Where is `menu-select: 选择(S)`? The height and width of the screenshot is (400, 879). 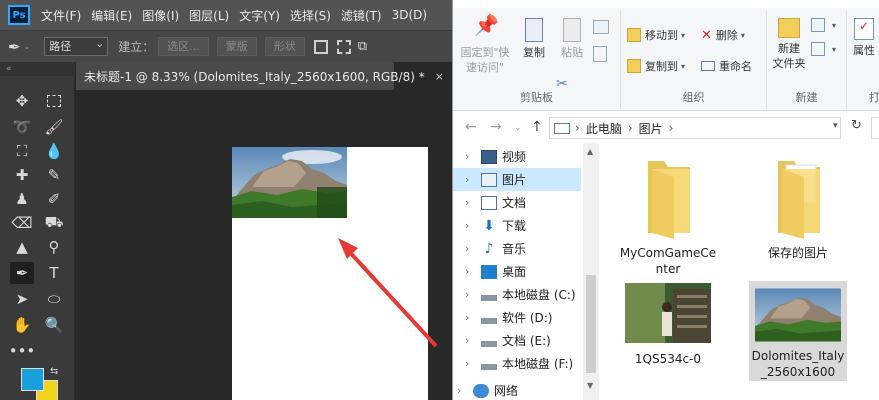
menu-select: 选择(S) is located at coordinates (310, 15).